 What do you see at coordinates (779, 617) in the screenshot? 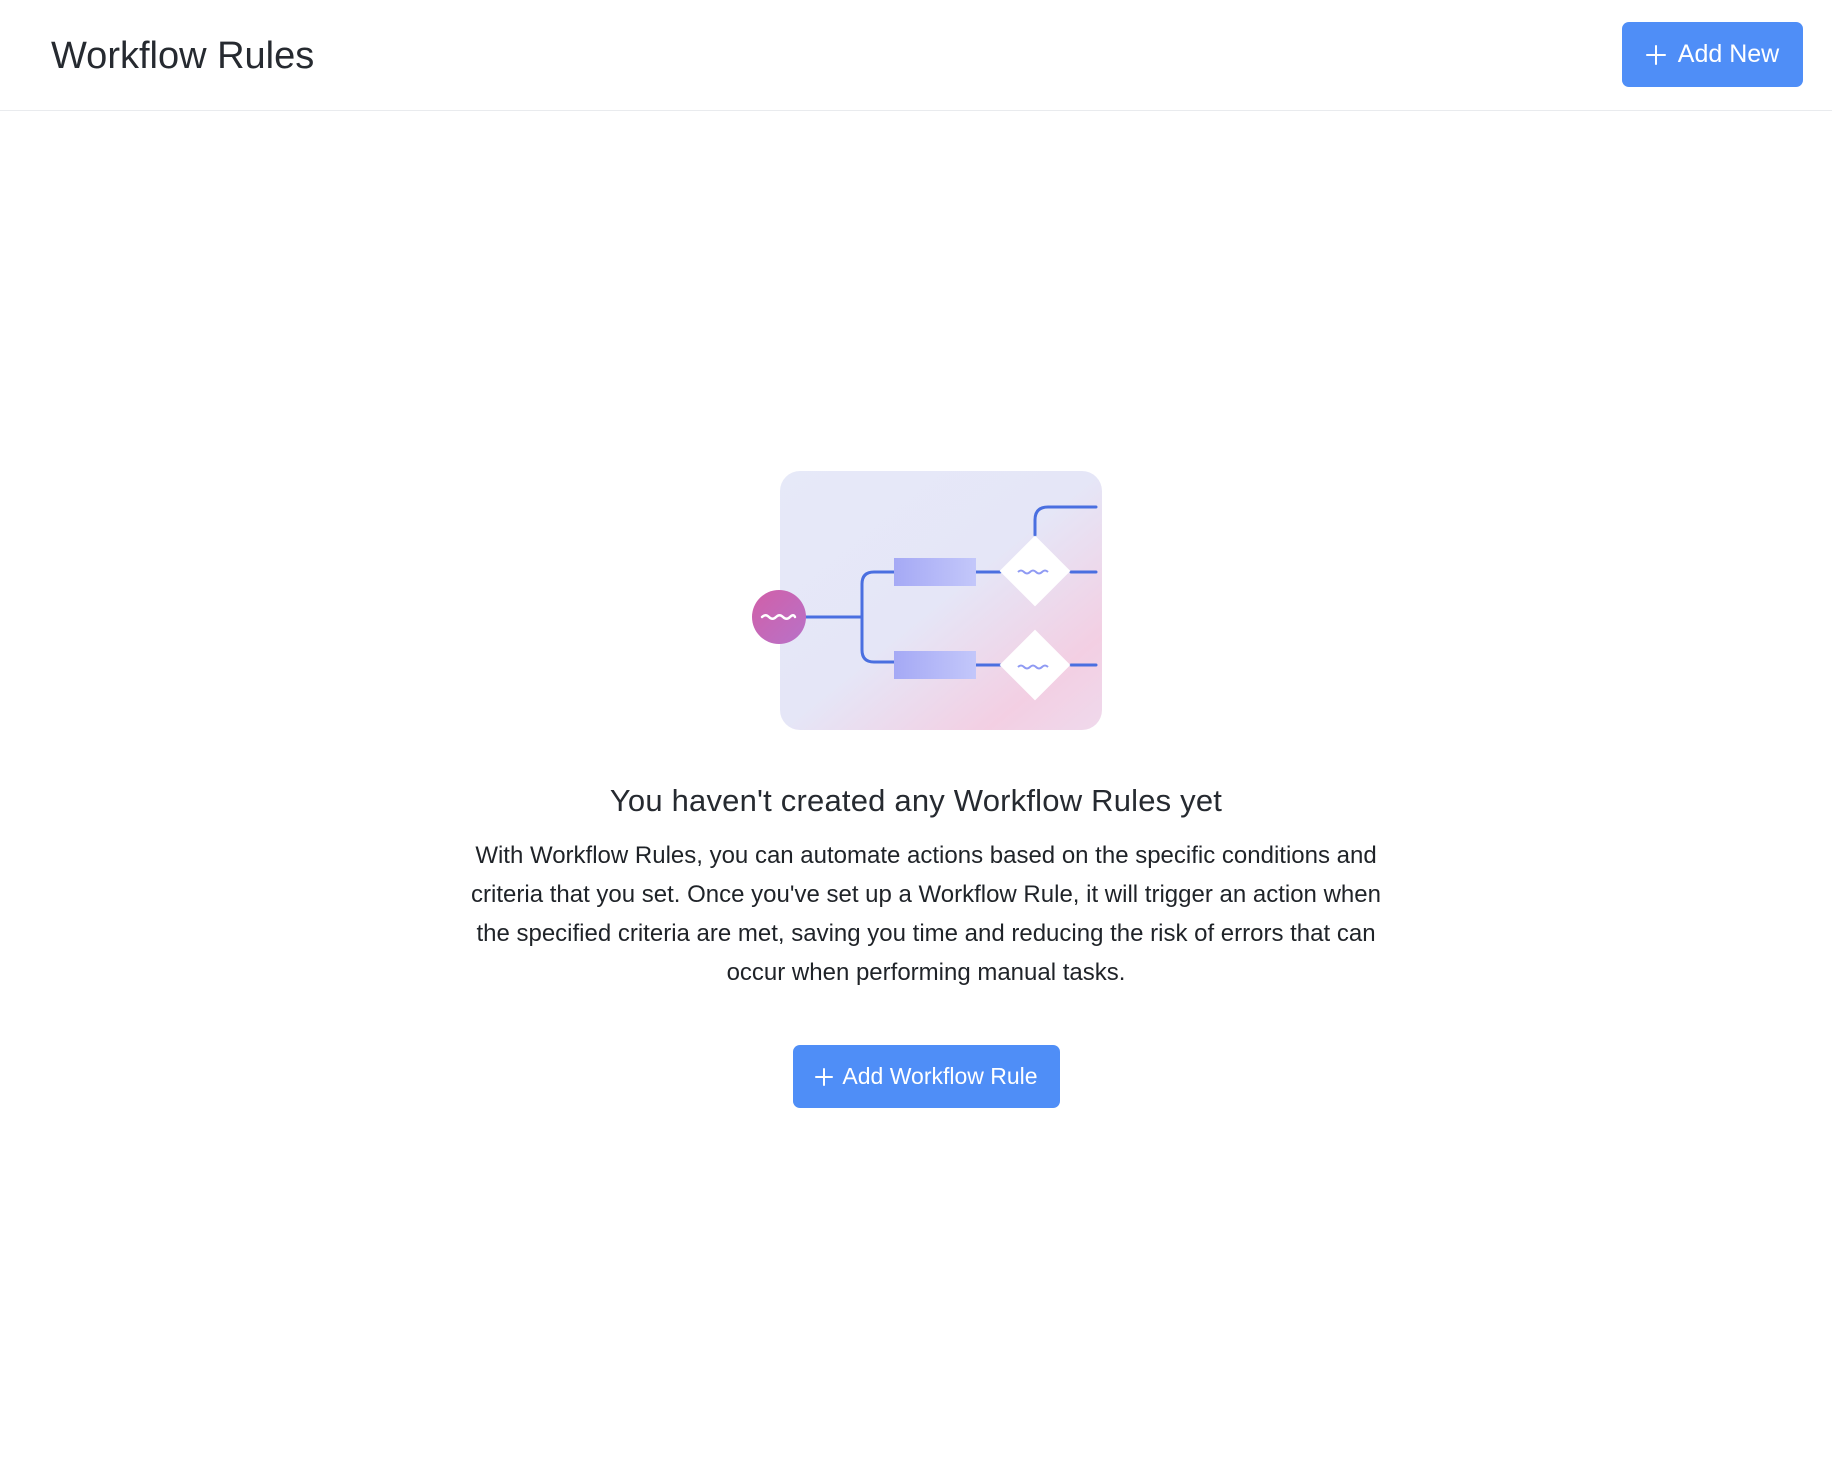
I see `trigger-circle` at bounding box center [779, 617].